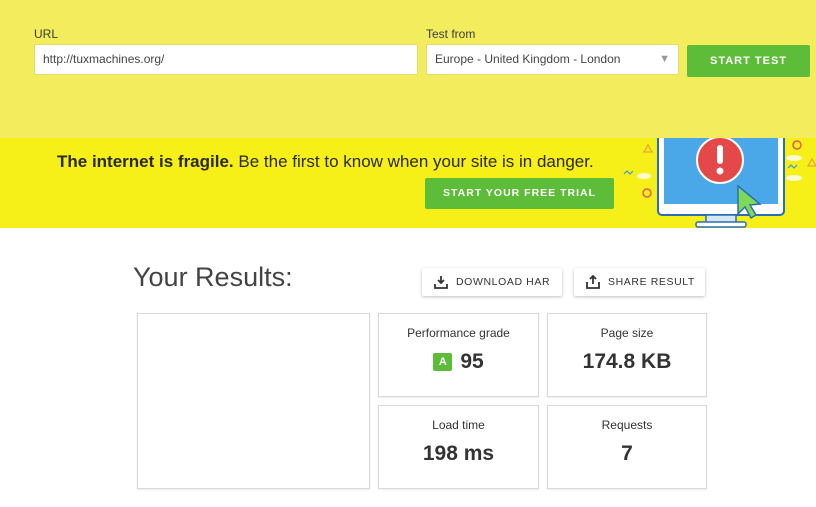  Describe the element at coordinates (213, 277) in the screenshot. I see `results-title: Your Results:` at that location.